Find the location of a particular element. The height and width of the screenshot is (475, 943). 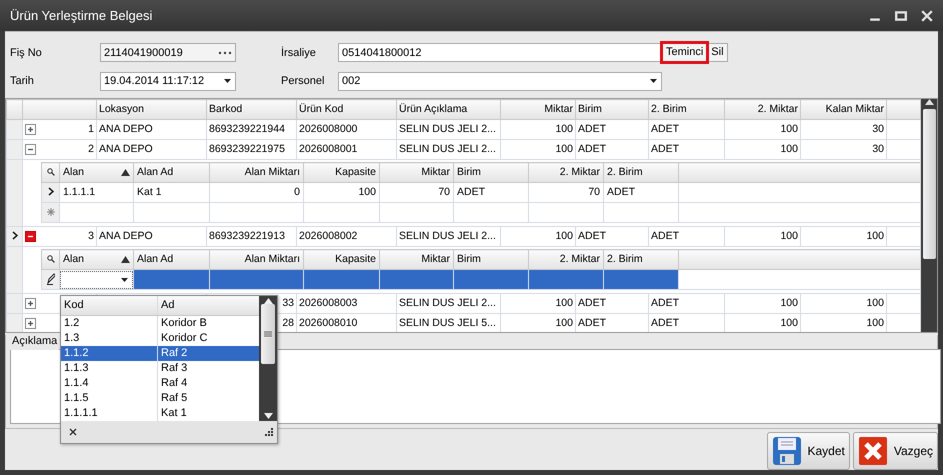

group-label: Açıklama is located at coordinates (35, 341).